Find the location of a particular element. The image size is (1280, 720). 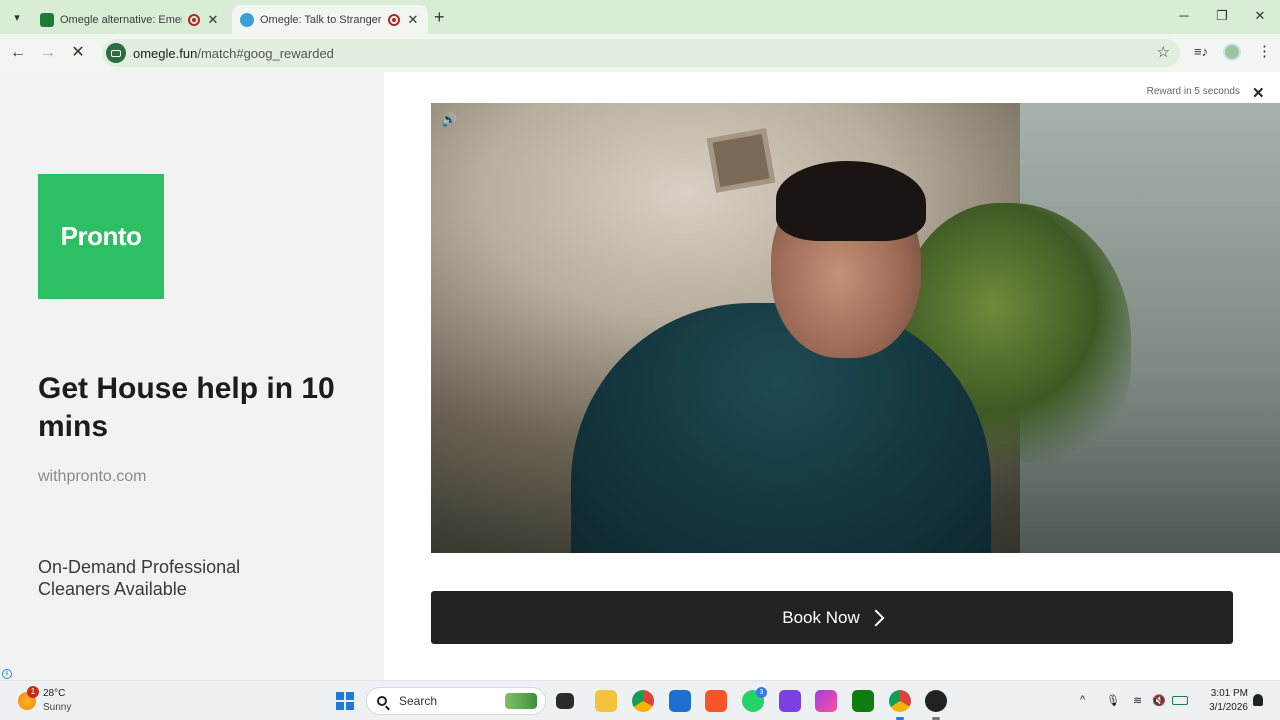

obs-studio-icon is located at coordinates (936, 701).